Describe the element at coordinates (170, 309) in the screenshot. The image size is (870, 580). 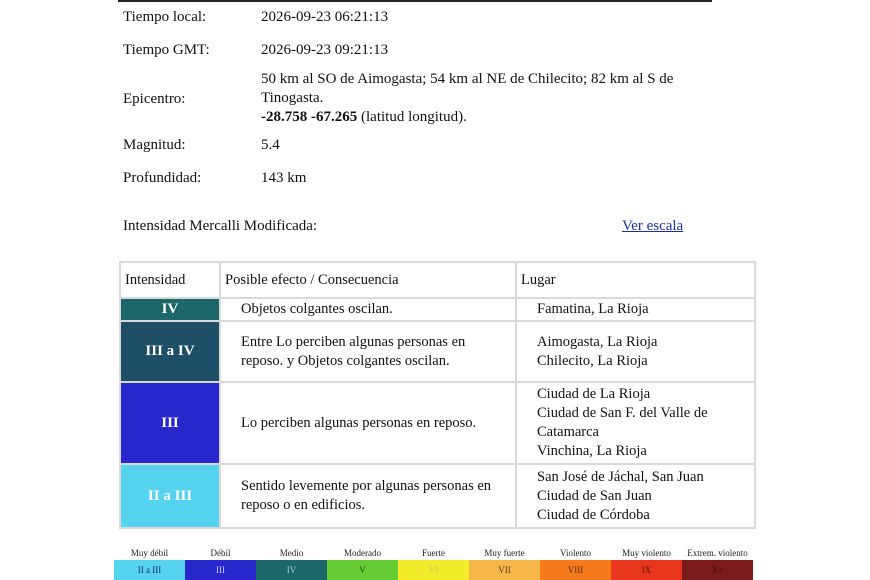
I see `intensity-badge: IV` at that location.